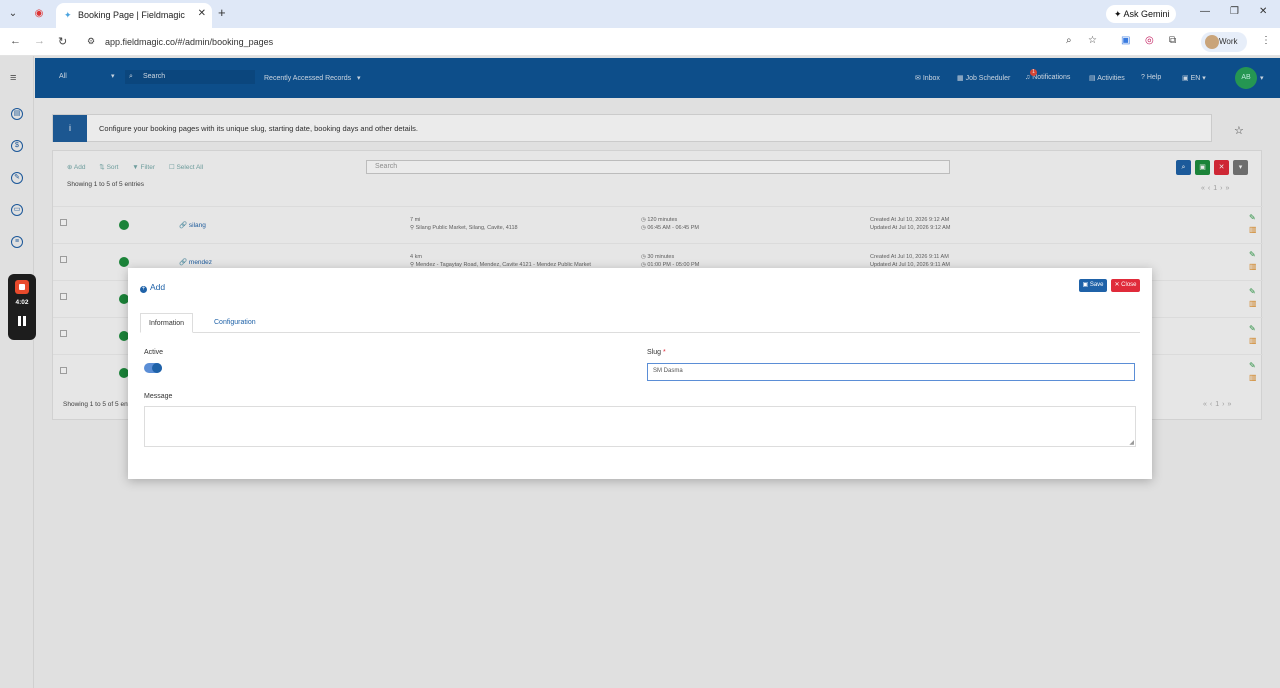 Image resolution: width=1280 pixels, height=688 pixels. Describe the element at coordinates (68, 15) in the screenshot. I see `fieldmagic-favicon-icon: ✦` at that location.